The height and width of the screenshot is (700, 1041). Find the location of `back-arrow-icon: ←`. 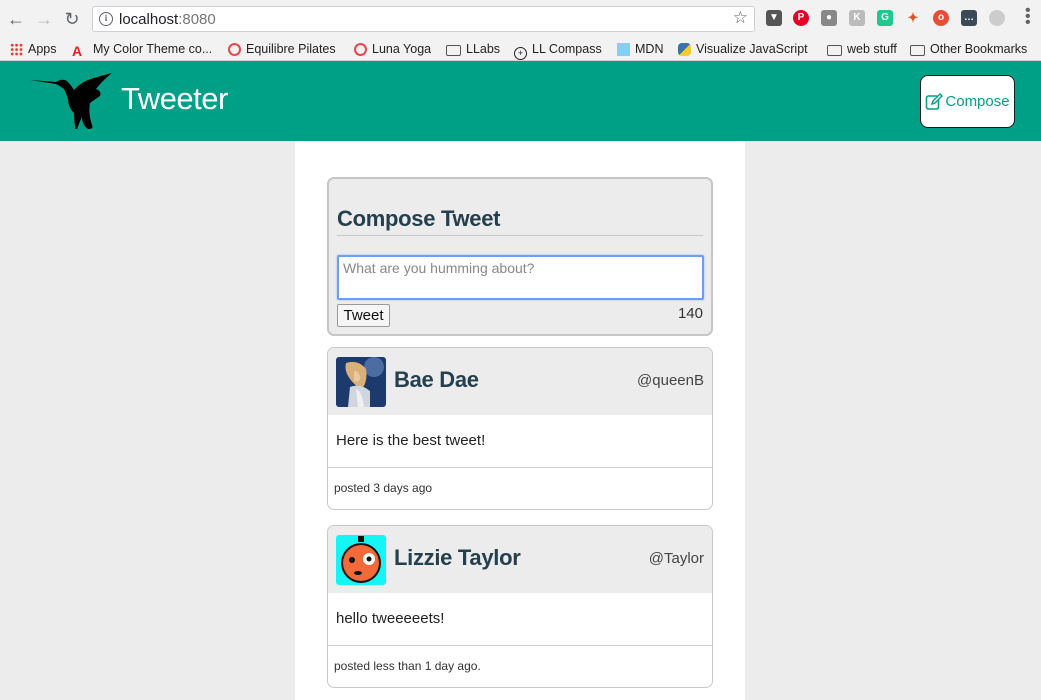

back-arrow-icon: ← is located at coordinates (16, 19).